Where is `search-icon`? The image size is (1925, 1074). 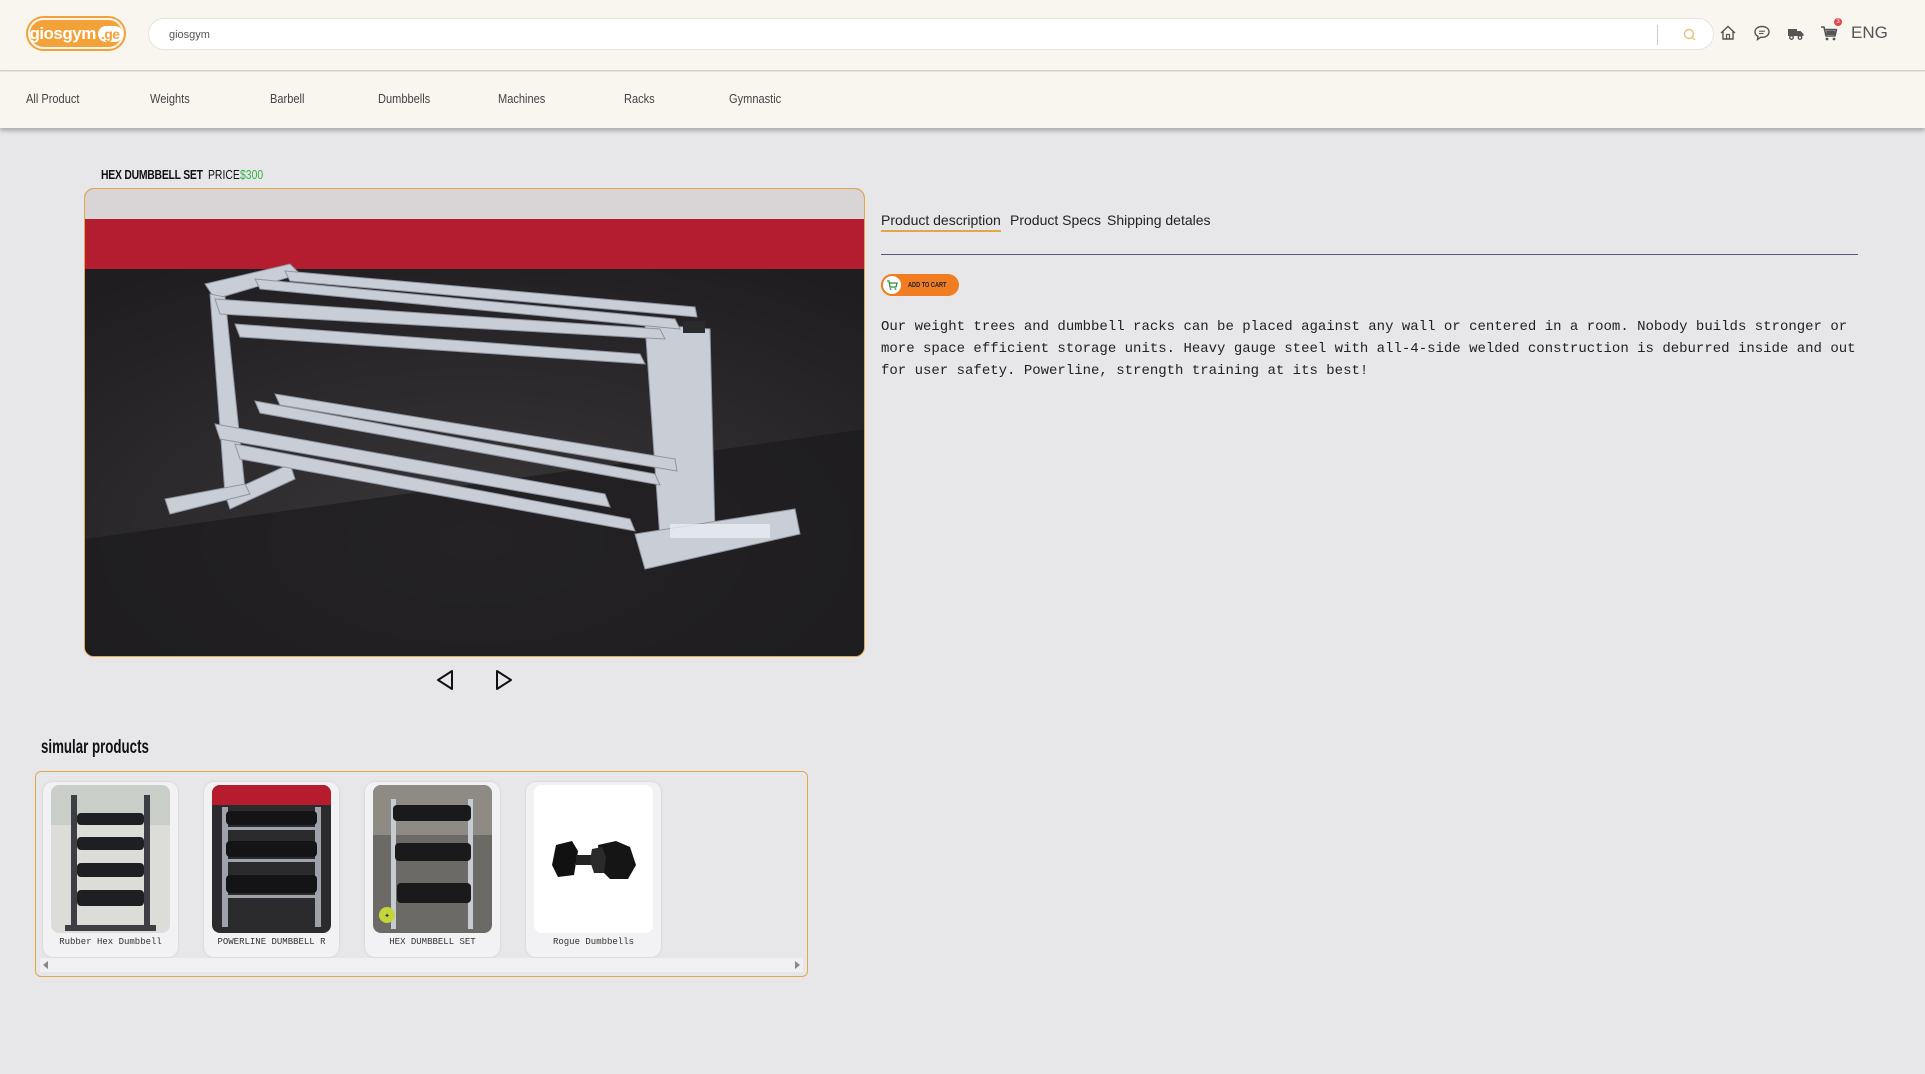 search-icon is located at coordinates (1690, 35).